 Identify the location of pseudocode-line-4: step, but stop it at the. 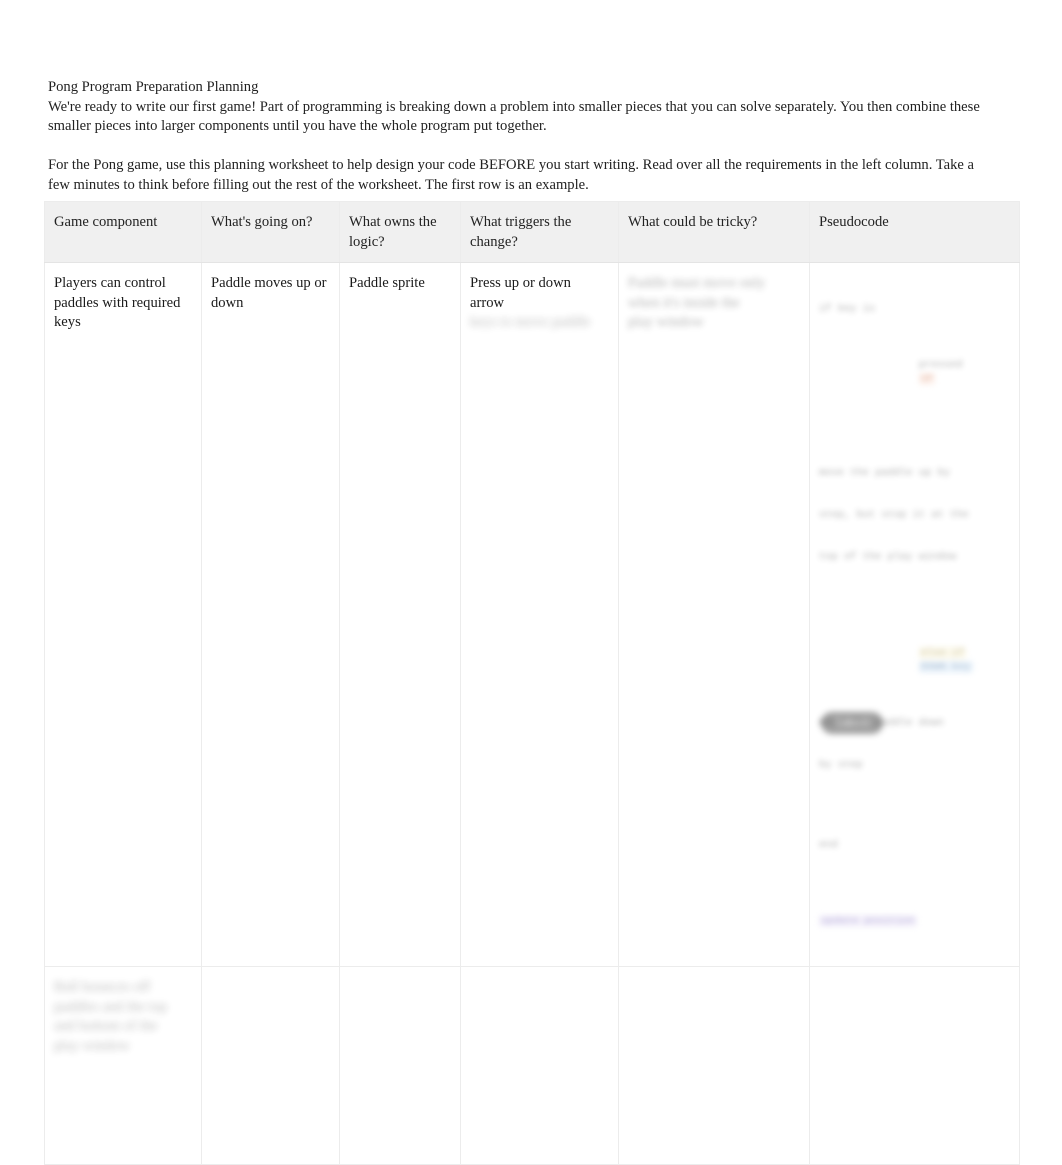
(894, 515).